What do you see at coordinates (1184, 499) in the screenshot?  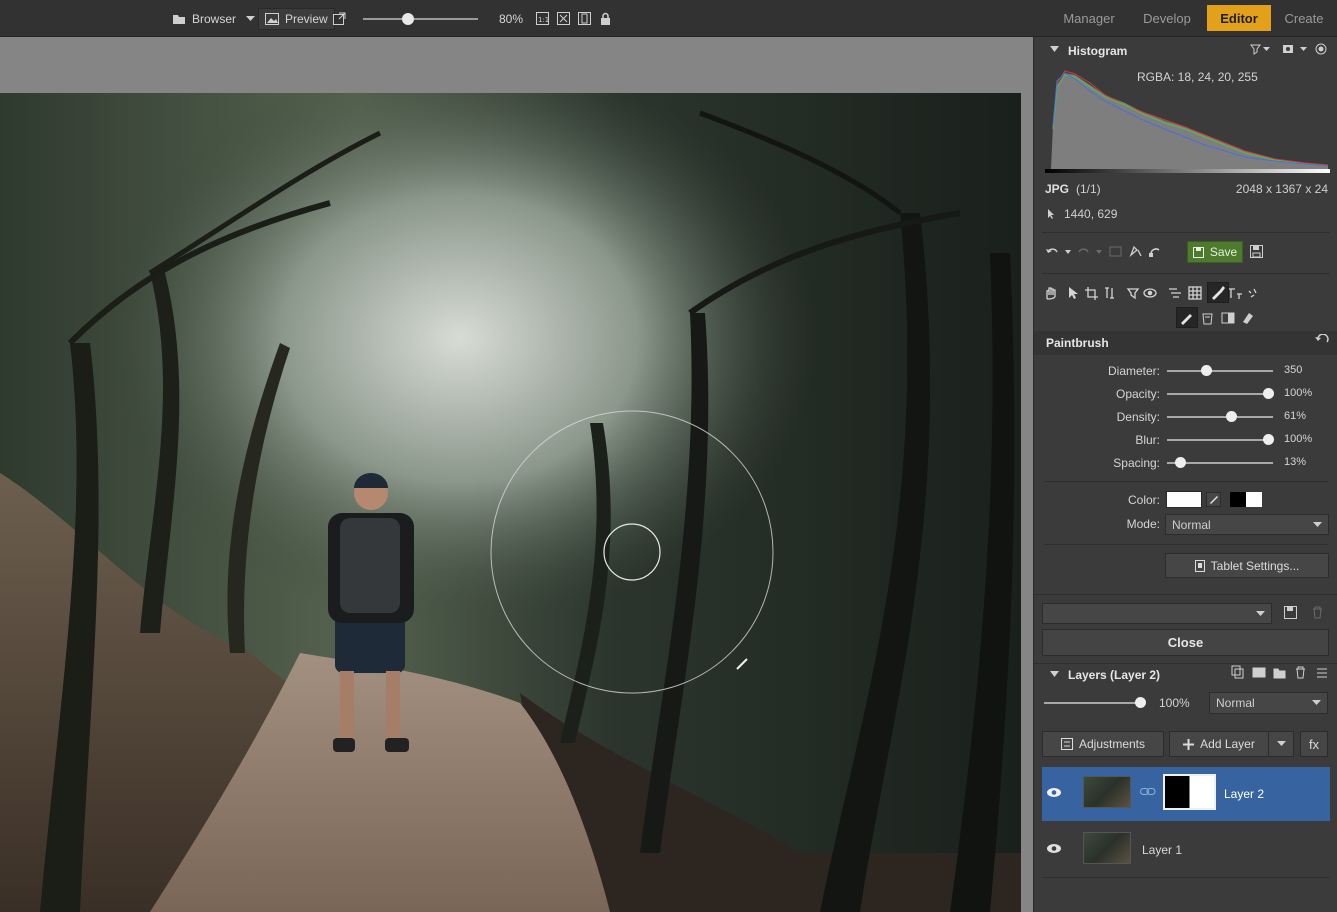 I see `color-swatch` at bounding box center [1184, 499].